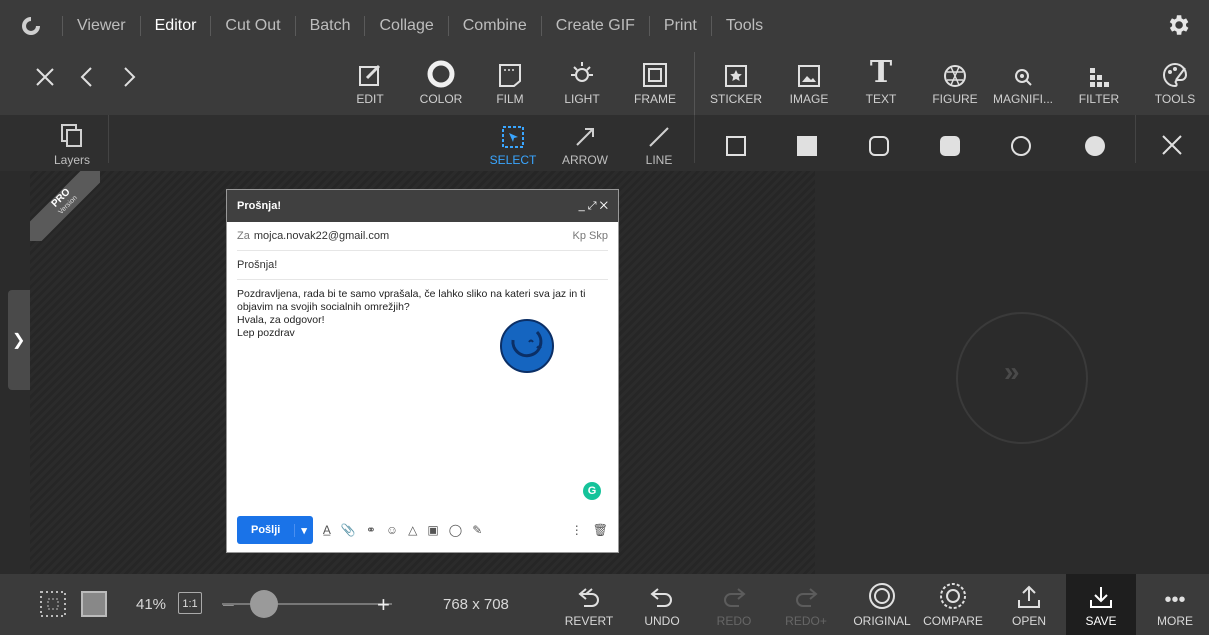 This screenshot has height=635, width=1209. I want to click on settings-gear-icon, so click(1178, 25).